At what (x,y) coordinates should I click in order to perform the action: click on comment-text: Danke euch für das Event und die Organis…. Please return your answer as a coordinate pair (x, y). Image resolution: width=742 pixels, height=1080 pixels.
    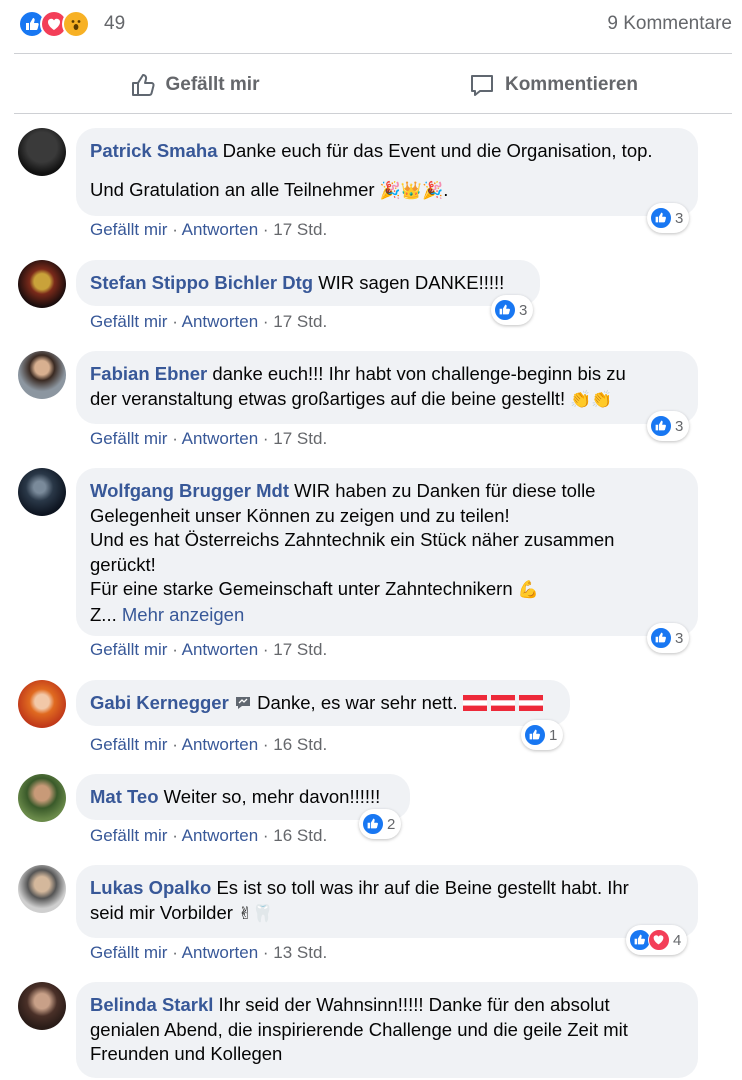
    Looking at the image, I should click on (437, 150).